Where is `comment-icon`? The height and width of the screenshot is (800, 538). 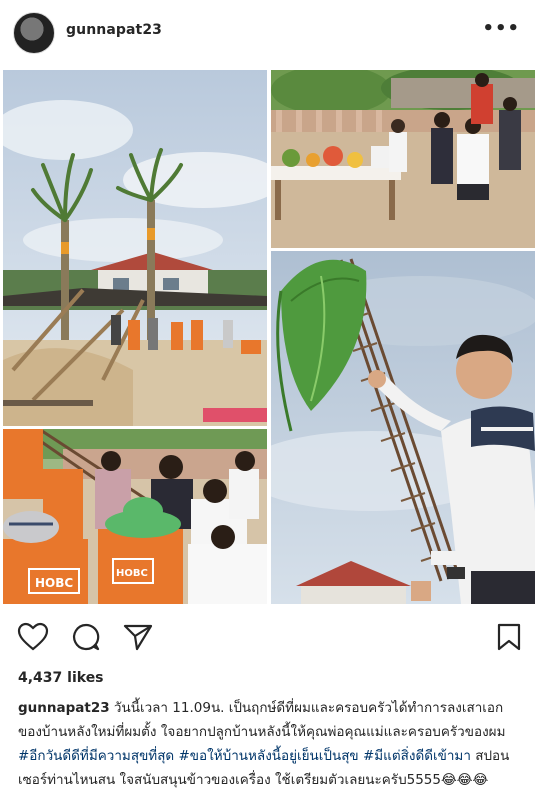
comment-icon is located at coordinates (86, 637).